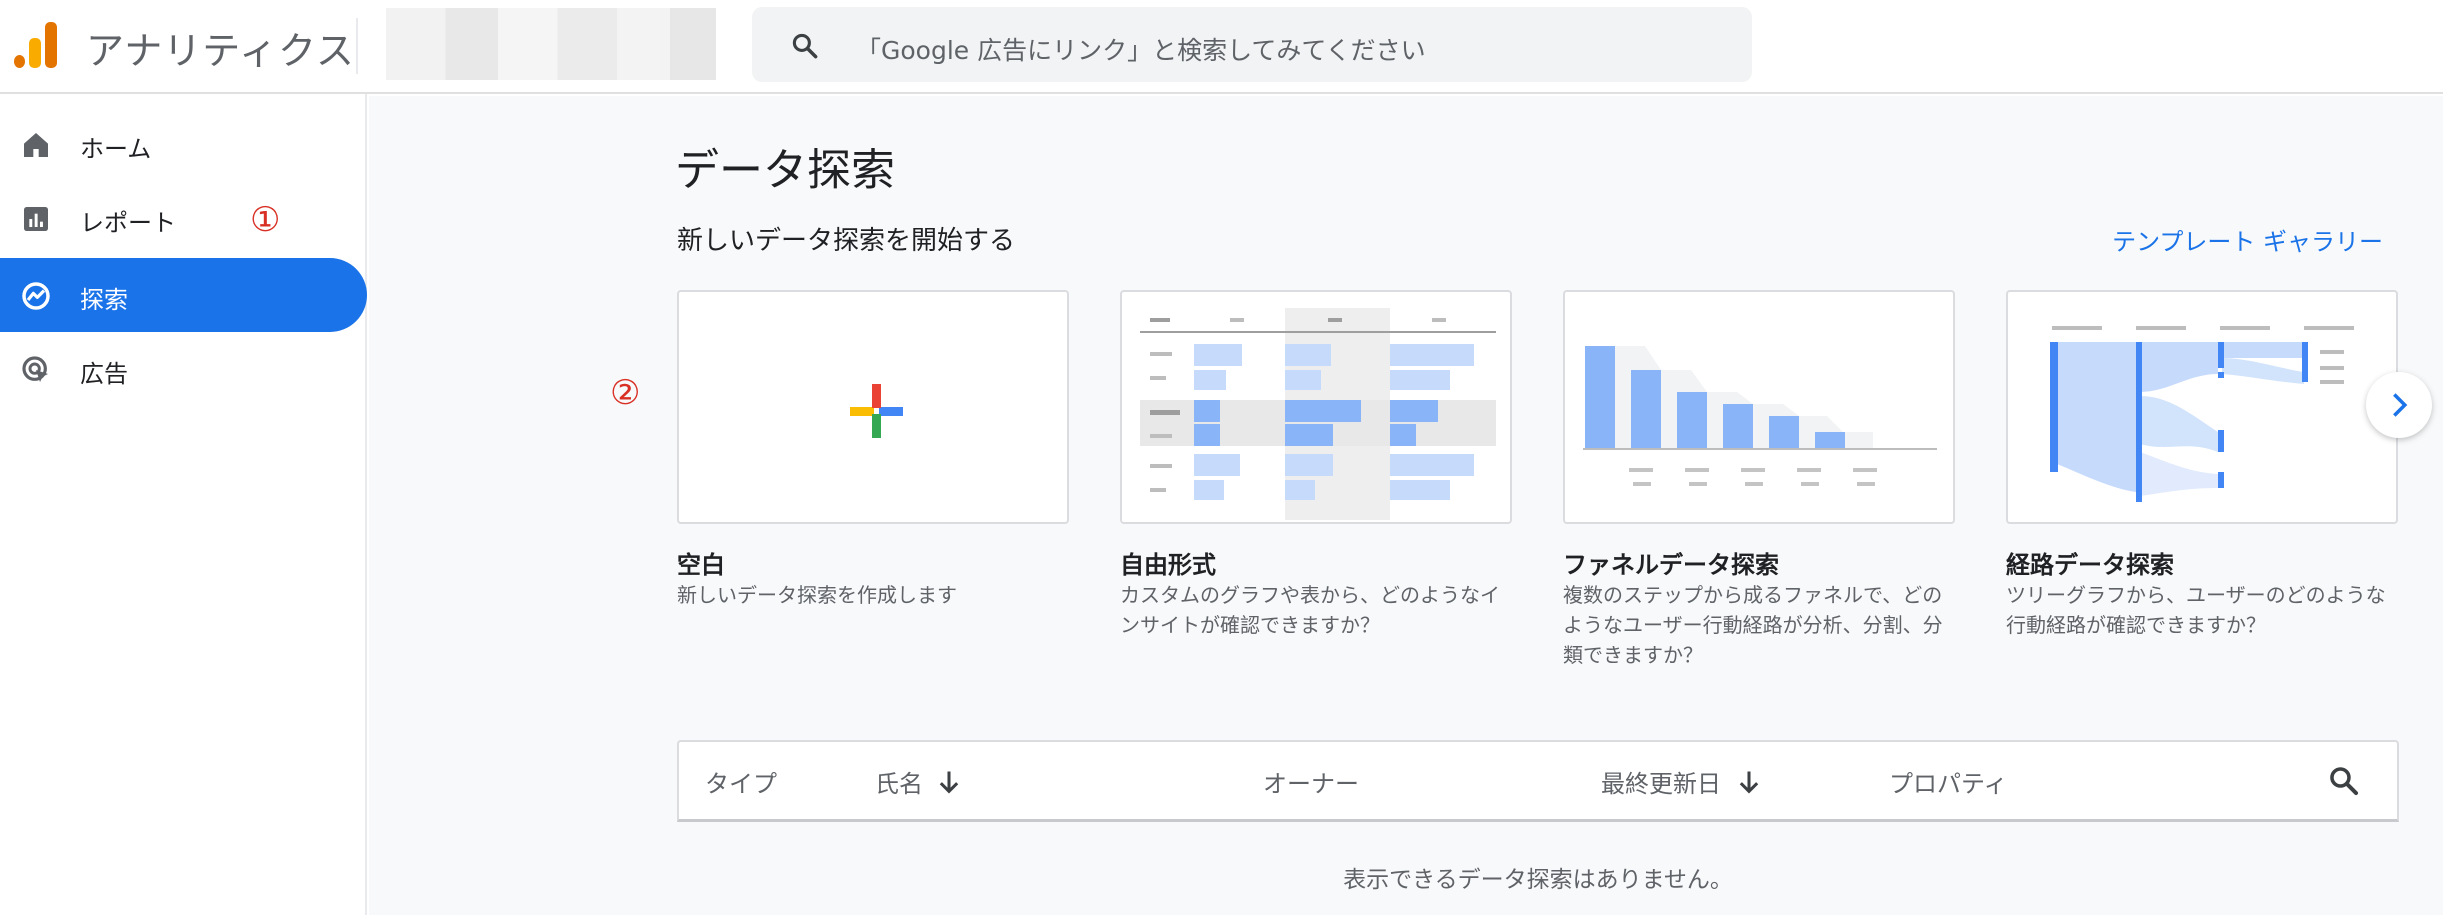  What do you see at coordinates (1538, 781) in the screenshot?
I see `explorations-table-header: タイプ 氏名 オーナー 最終更新日 プロパティ` at bounding box center [1538, 781].